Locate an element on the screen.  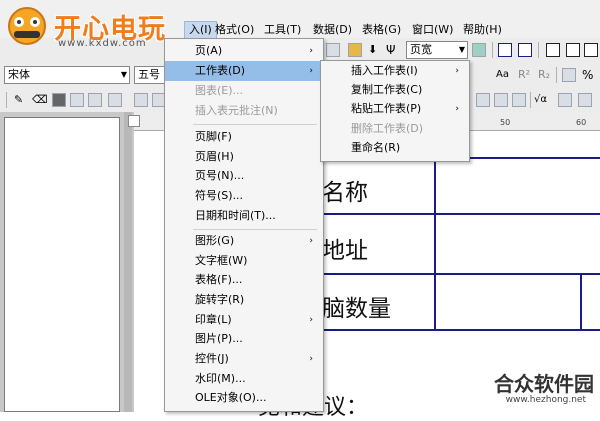
menu-data: 数据(D) is located at coordinates (332, 29).